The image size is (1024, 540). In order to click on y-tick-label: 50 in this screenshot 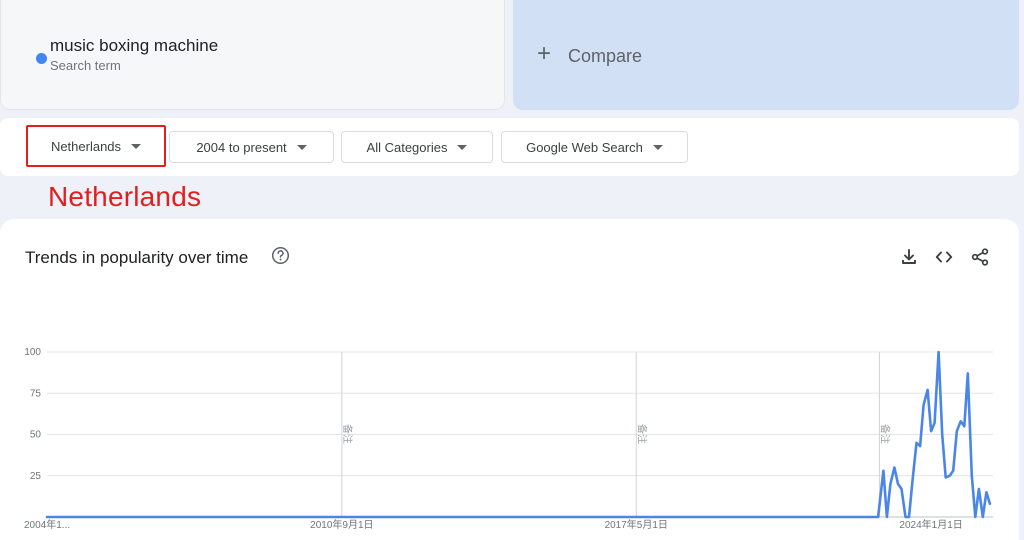, I will do `click(36, 435)`.